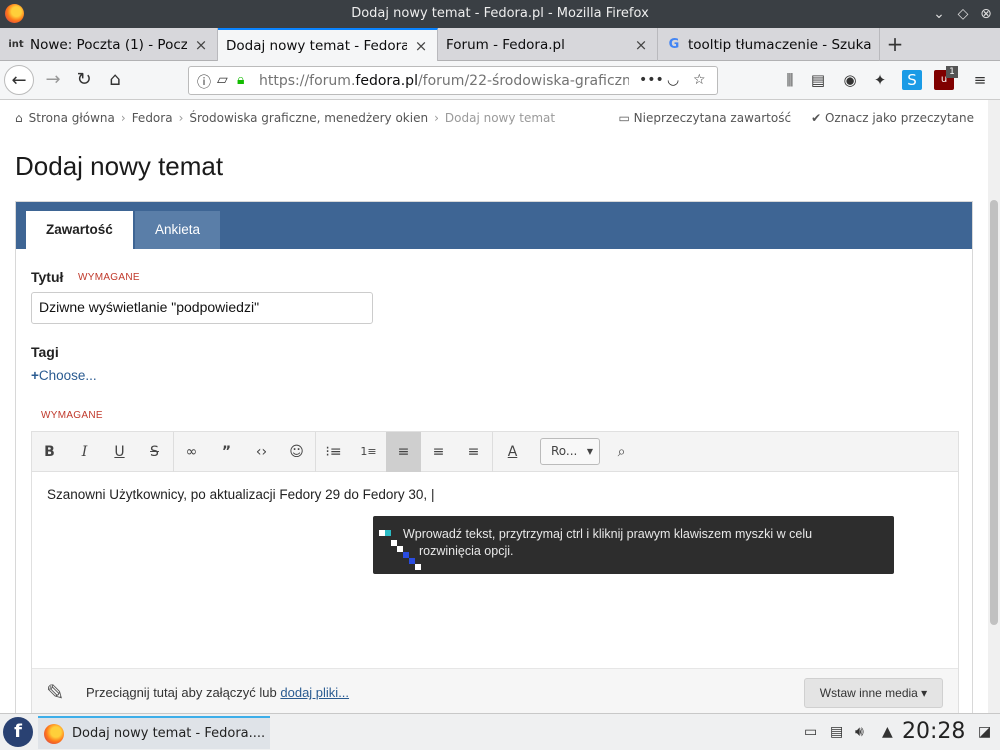 The image size is (1000, 750). I want to click on align-right-icon: ≡, so click(473, 452).